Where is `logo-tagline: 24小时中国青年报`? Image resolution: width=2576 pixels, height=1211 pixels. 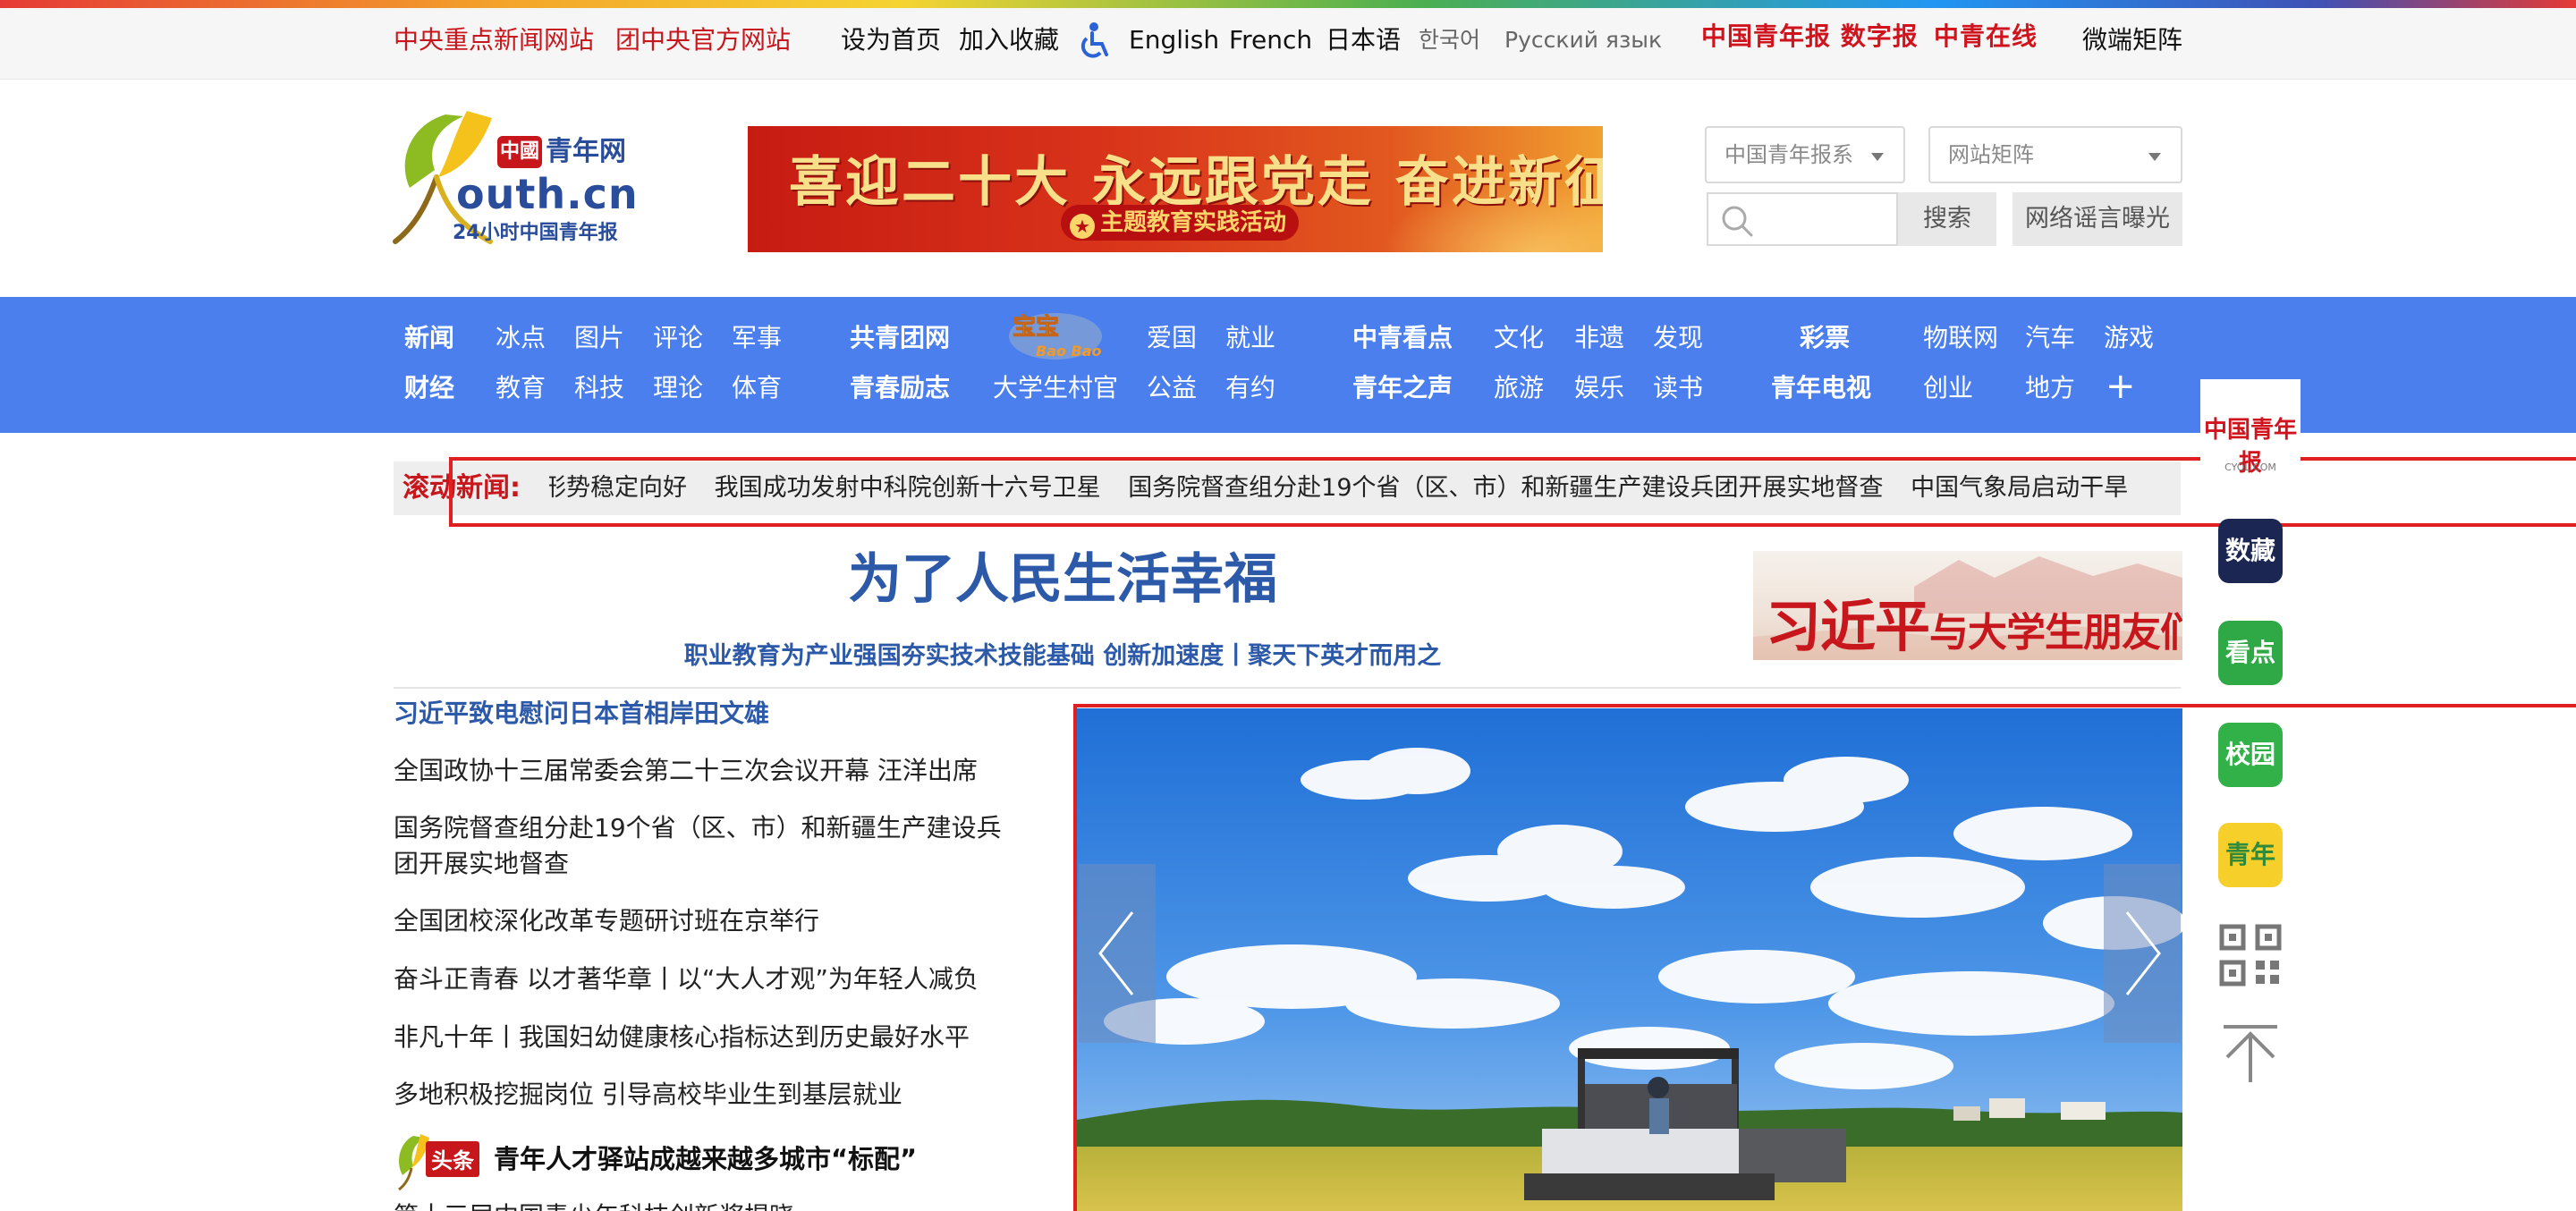 logo-tagline: 24小时中国青年报 is located at coordinates (535, 233).